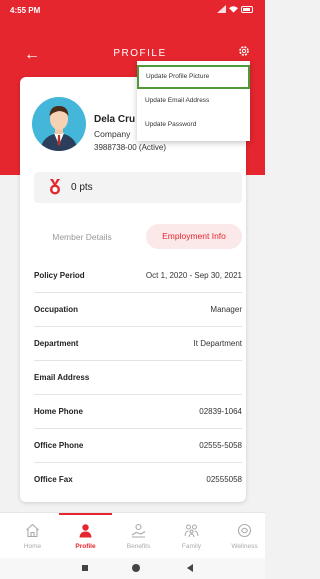 Image resolution: width=320 pixels, height=579 pixels. Describe the element at coordinates (130, 147) in the screenshot. I see `profile-member-number: 3988738-00 (Active)` at that location.